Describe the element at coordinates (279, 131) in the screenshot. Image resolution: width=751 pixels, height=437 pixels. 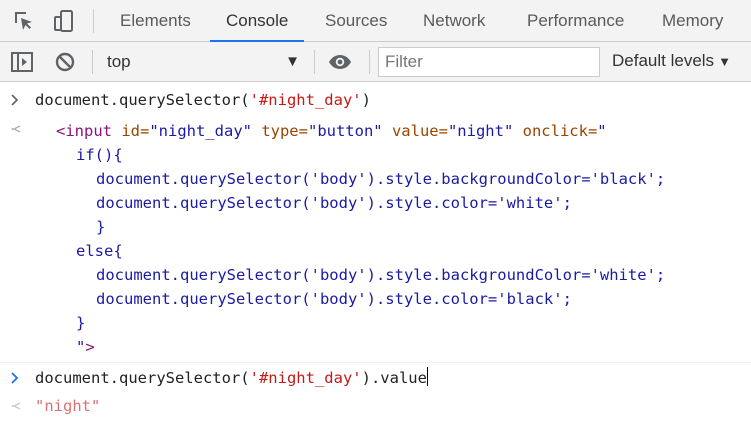
I see `attr-name: type=` at that location.